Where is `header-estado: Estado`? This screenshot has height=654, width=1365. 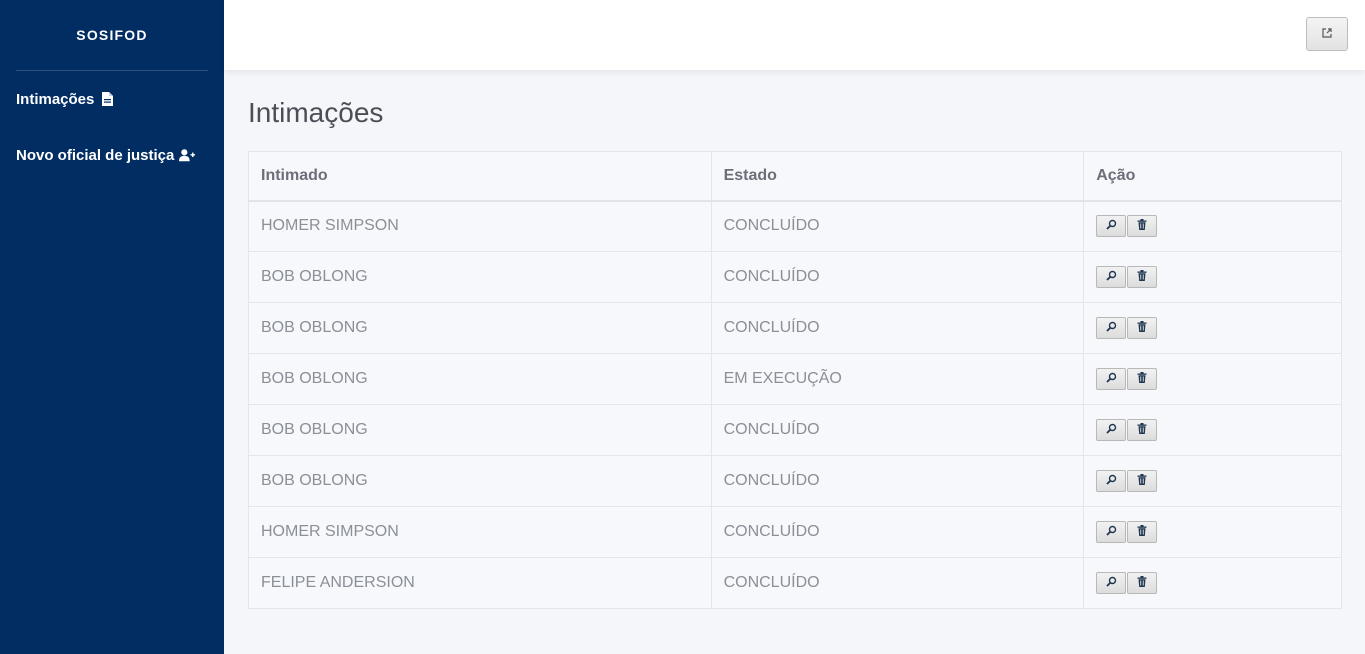
header-estado: Estado is located at coordinates (897, 176).